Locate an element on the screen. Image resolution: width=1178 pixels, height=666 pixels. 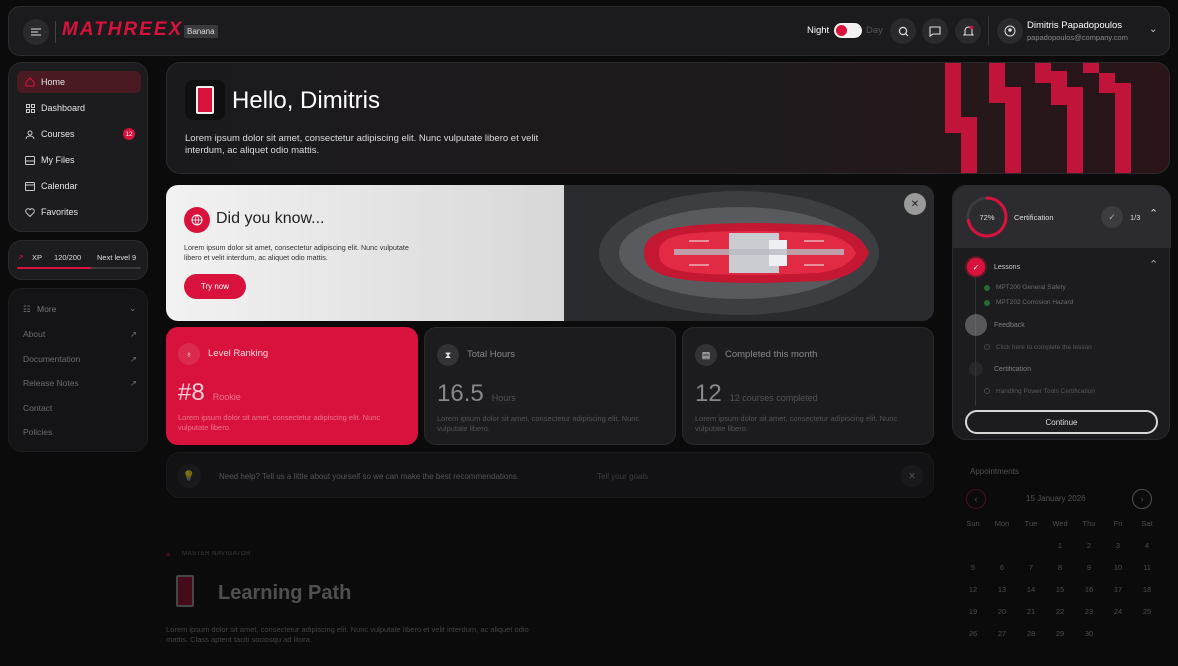
more-item-release-notes: Release Notes ↗ is located at coordinates (80, 383).